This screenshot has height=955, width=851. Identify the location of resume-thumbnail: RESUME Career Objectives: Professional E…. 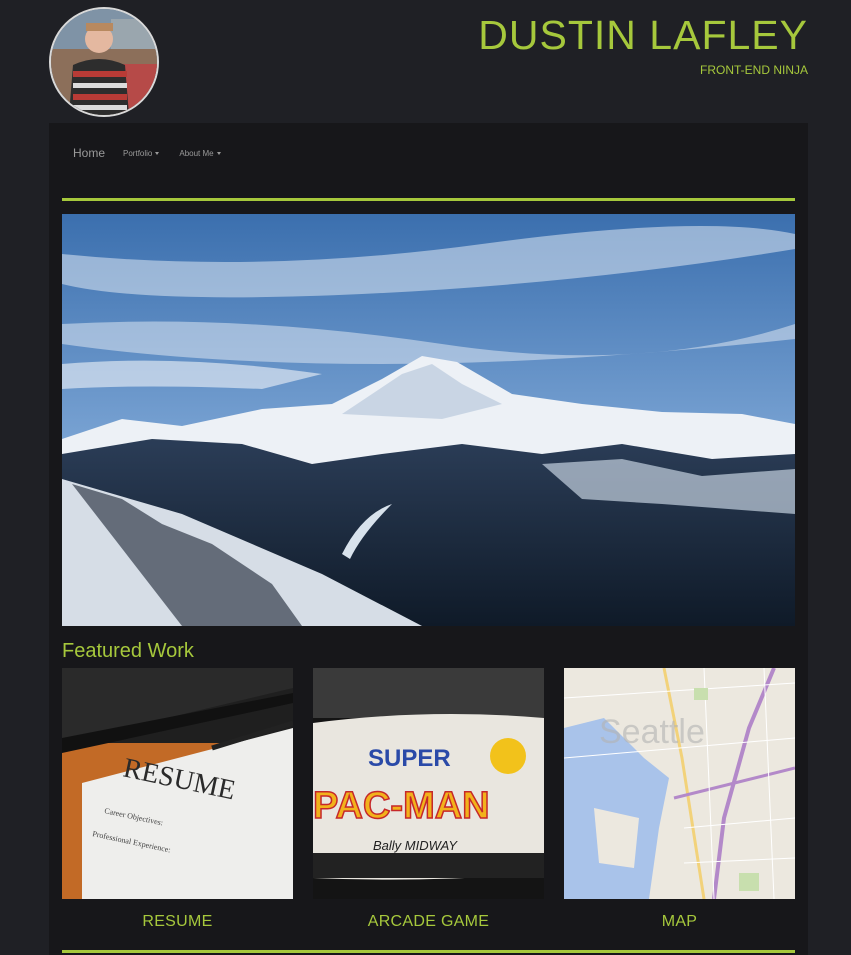
(177, 783).